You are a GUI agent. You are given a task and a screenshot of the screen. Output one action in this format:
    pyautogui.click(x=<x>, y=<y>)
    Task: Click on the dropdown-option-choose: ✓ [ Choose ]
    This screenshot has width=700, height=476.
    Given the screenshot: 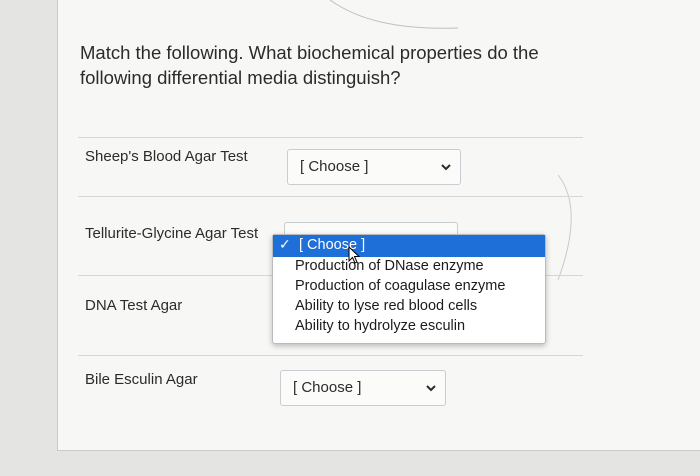 What is the action you would take?
    pyautogui.click(x=409, y=246)
    